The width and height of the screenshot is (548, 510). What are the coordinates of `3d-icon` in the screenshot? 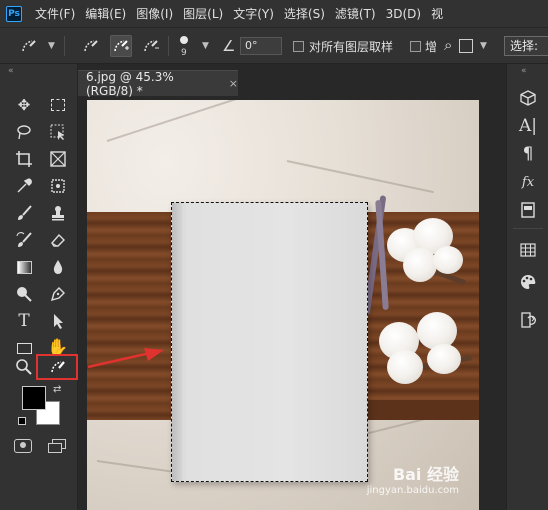 It's located at (528, 98).